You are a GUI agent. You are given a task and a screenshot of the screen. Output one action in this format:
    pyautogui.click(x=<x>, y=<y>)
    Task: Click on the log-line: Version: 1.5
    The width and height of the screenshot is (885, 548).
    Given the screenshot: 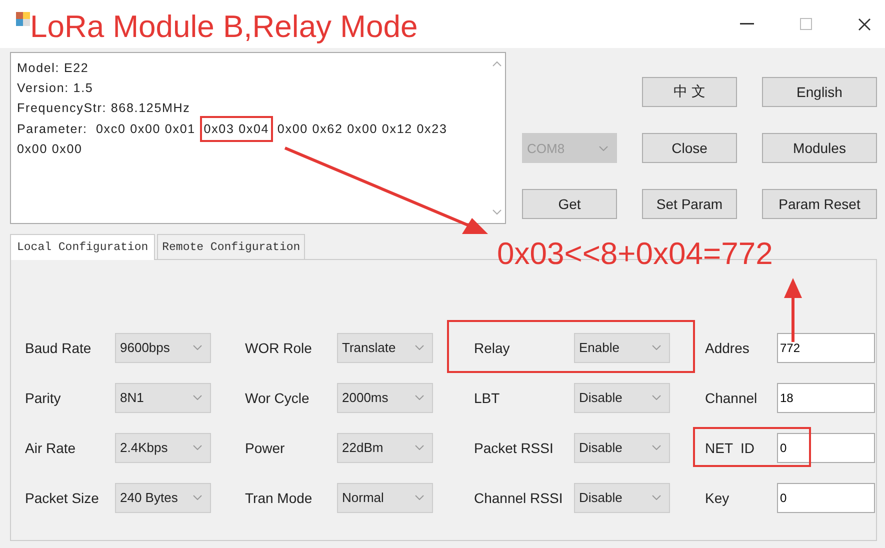 What is the action you would take?
    pyautogui.click(x=55, y=88)
    